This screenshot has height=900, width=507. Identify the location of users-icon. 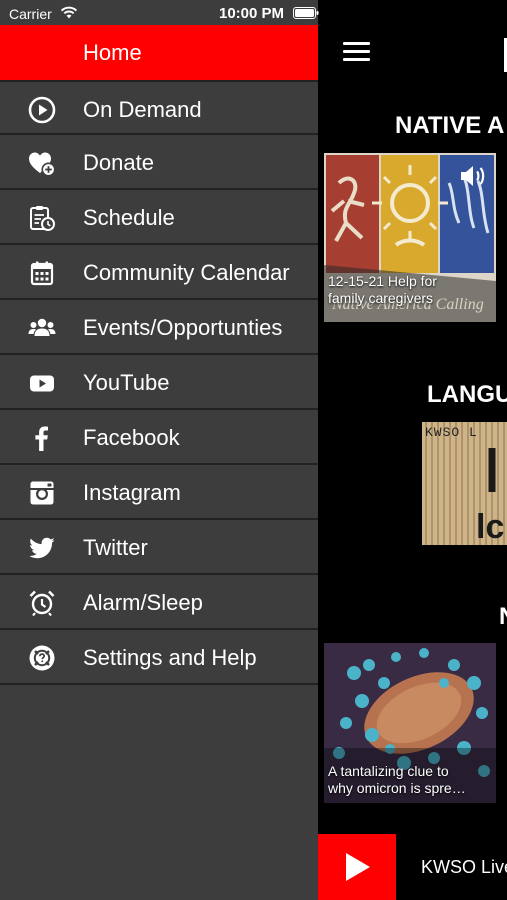
(42, 327).